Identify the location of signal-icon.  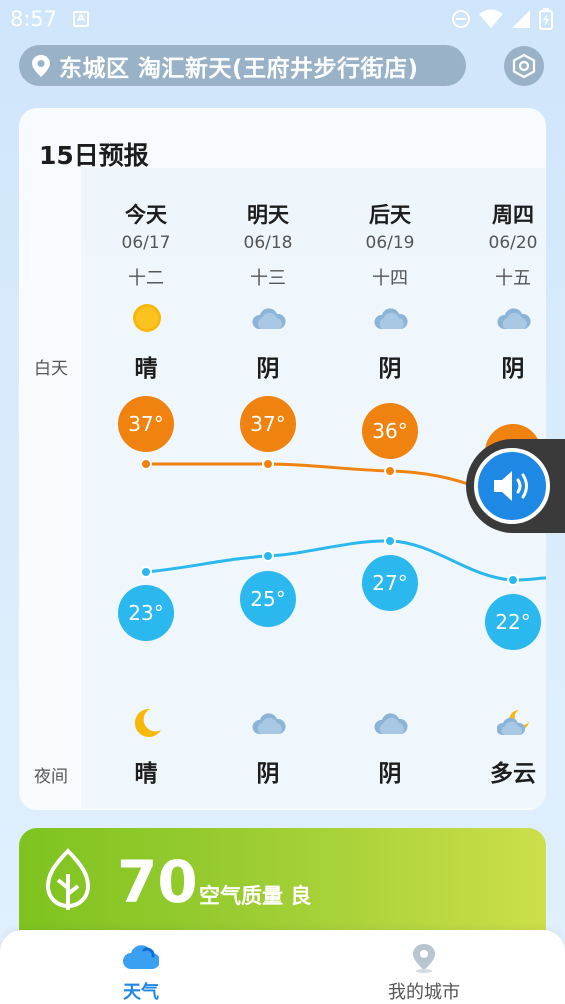
(521, 19).